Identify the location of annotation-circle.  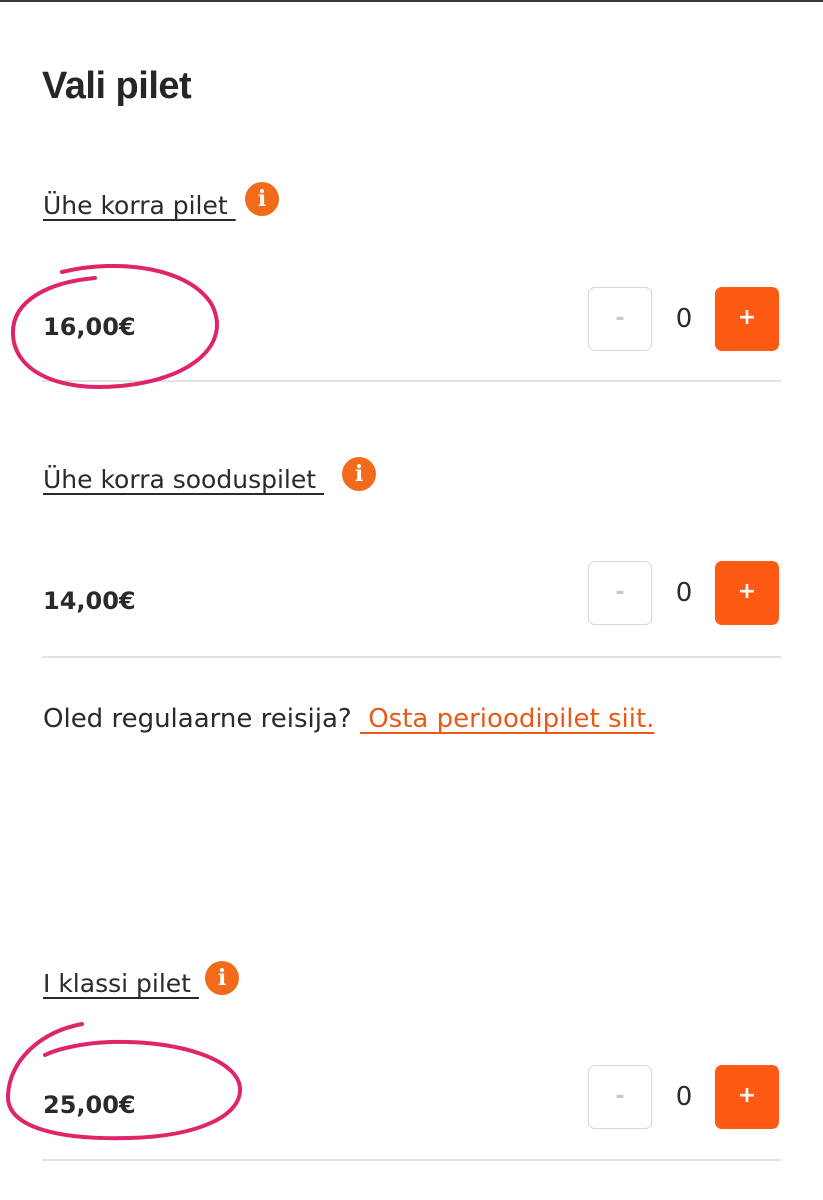
(124, 1081).